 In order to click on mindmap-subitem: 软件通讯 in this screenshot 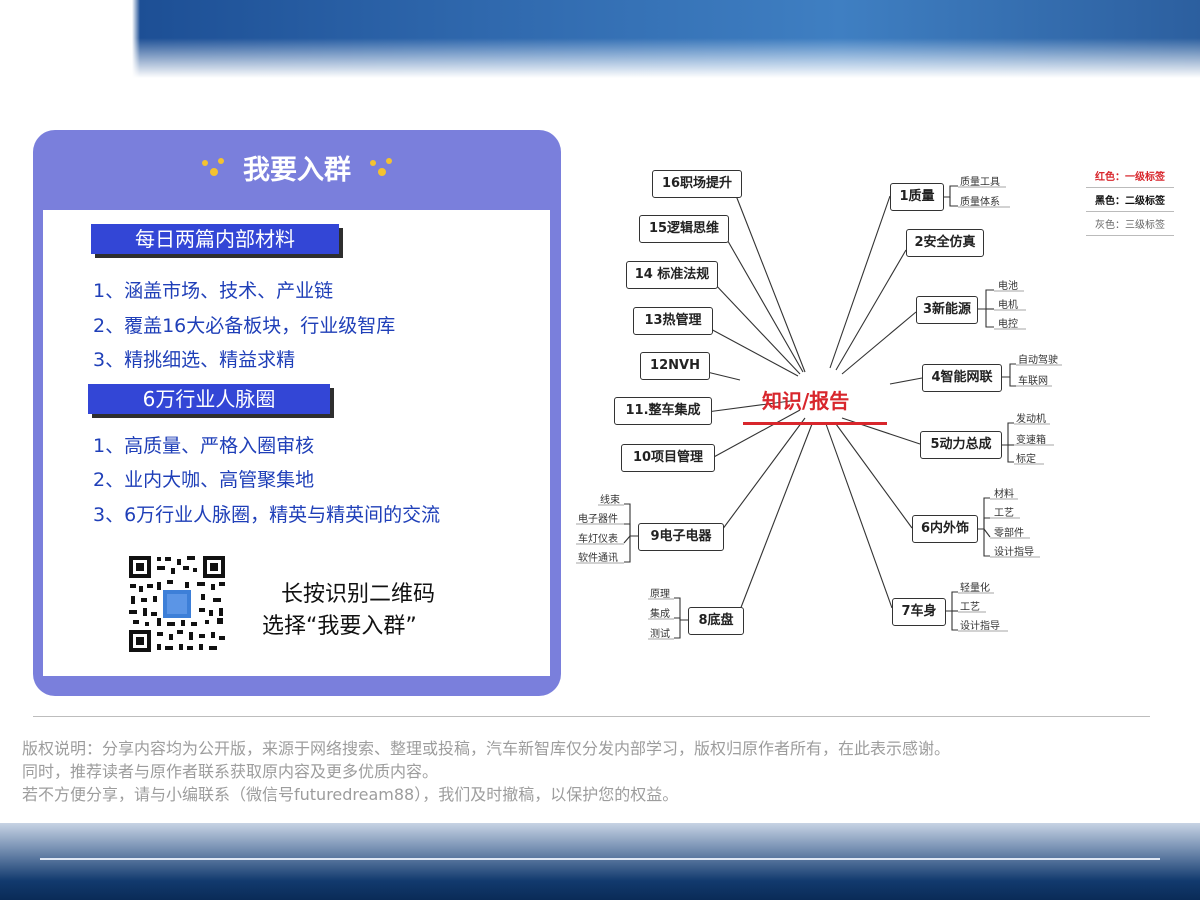, I will do `click(598, 558)`.